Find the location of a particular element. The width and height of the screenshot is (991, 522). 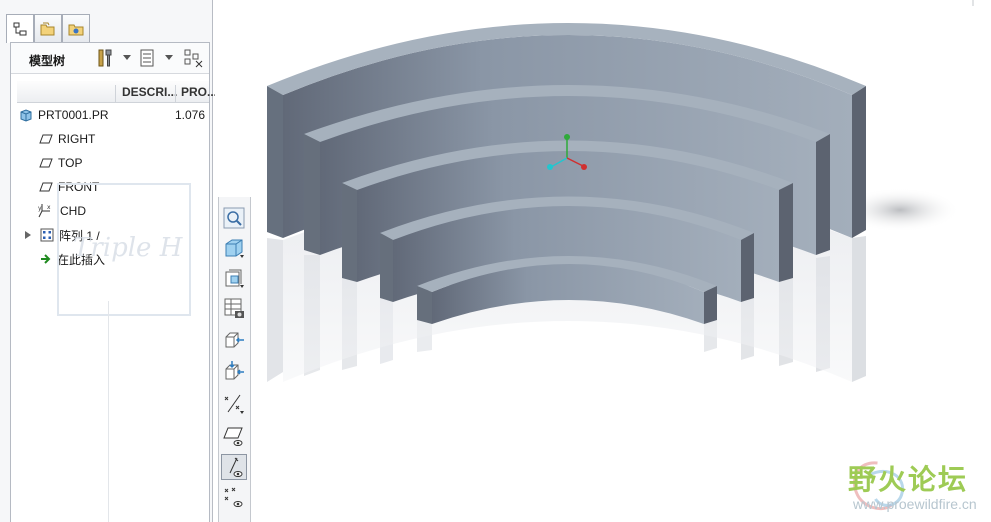

svg-text: x is located at coordinates (49, 207).